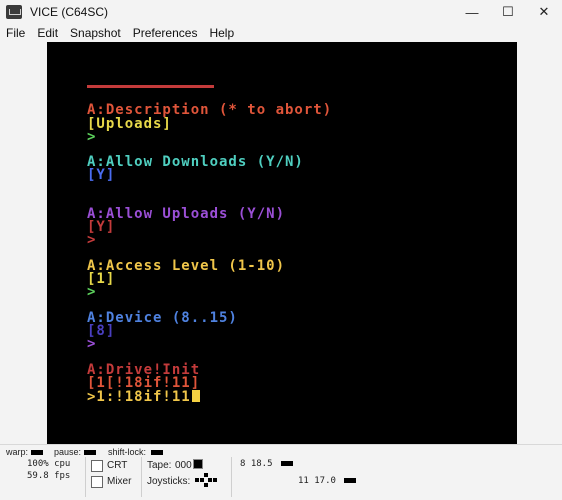 The height and width of the screenshot is (500, 562). Describe the element at coordinates (117, 465) in the screenshot. I see `crt-label: CRT` at that location.